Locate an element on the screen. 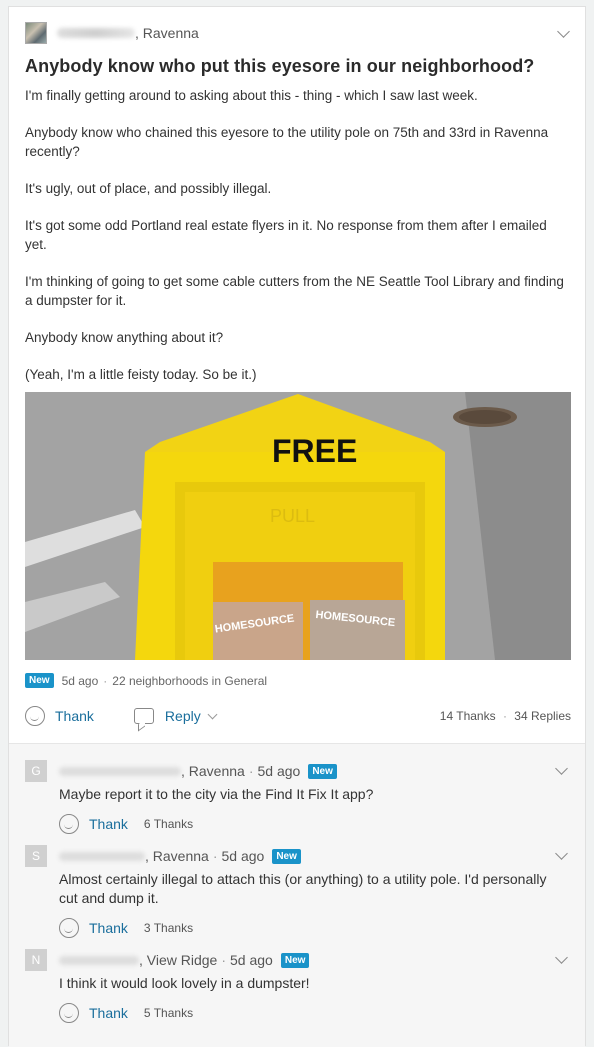 The image size is (594, 1047). thanks-count: 5 Thanks is located at coordinates (168, 1013).